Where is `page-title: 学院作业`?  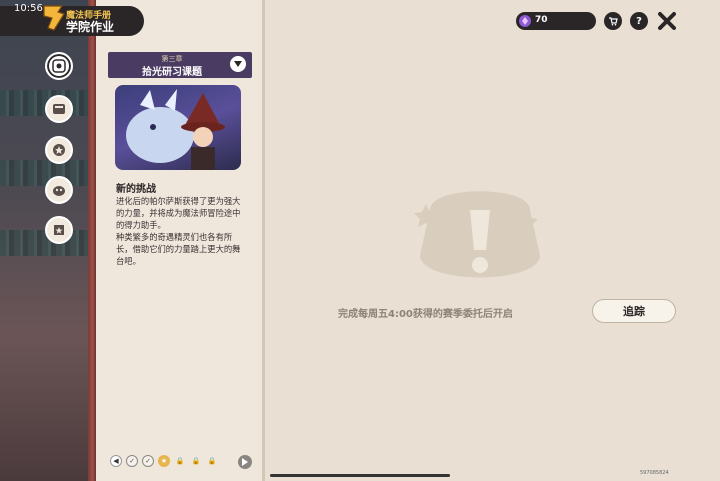 page-title: 学院作业 is located at coordinates (90, 27).